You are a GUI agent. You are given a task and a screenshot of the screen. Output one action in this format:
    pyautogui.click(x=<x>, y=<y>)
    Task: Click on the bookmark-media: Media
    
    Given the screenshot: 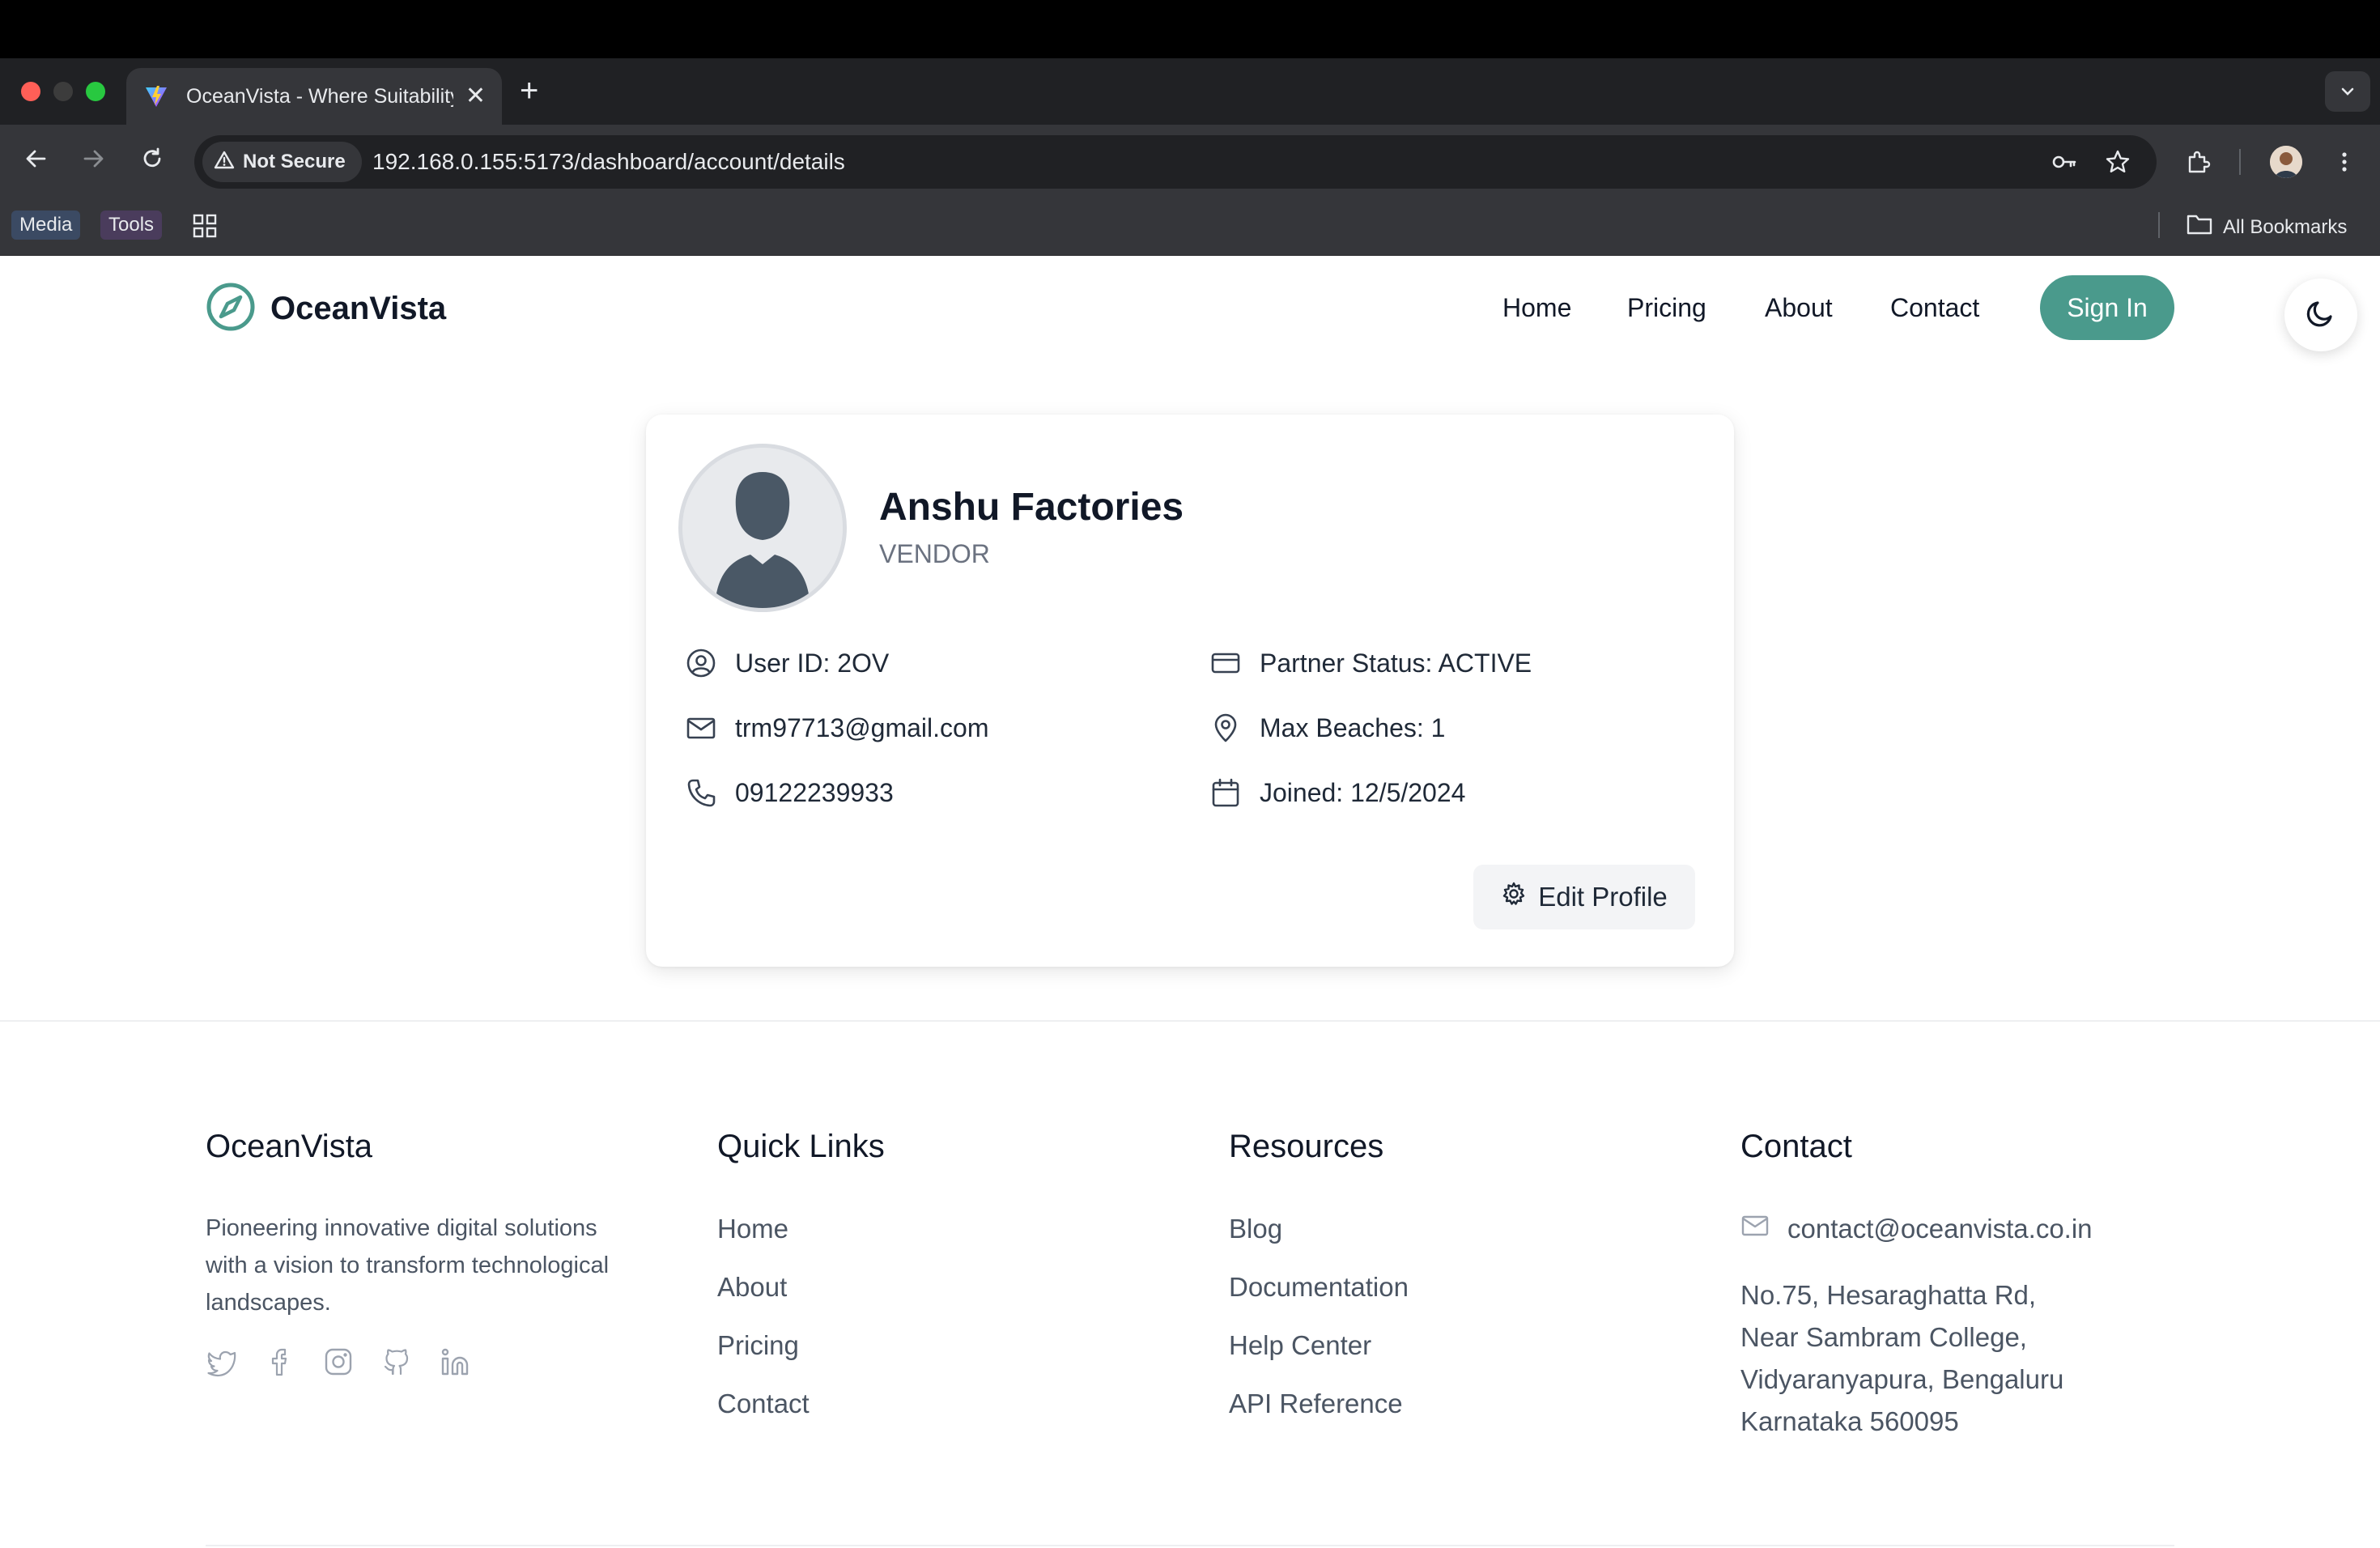 What is the action you would take?
    pyautogui.click(x=46, y=225)
    